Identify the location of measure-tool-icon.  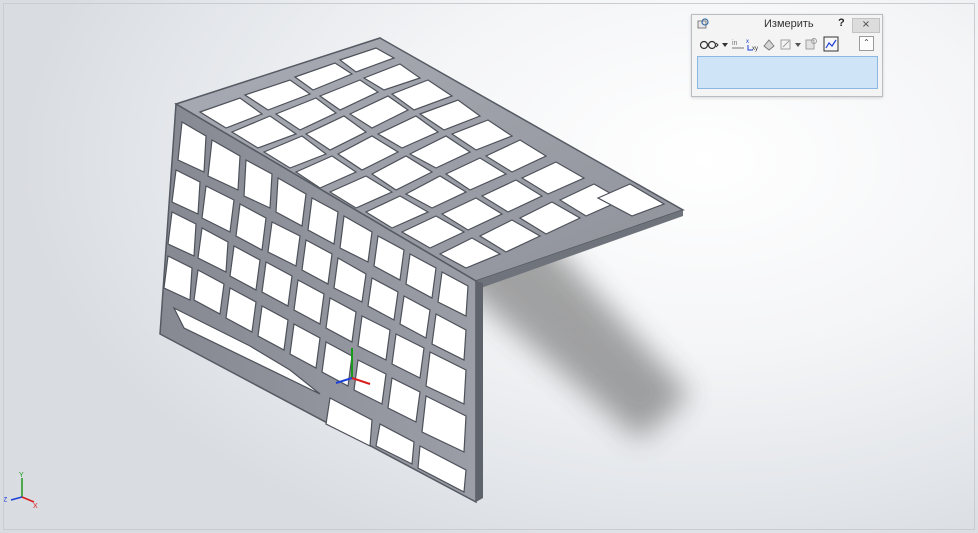
(703, 23).